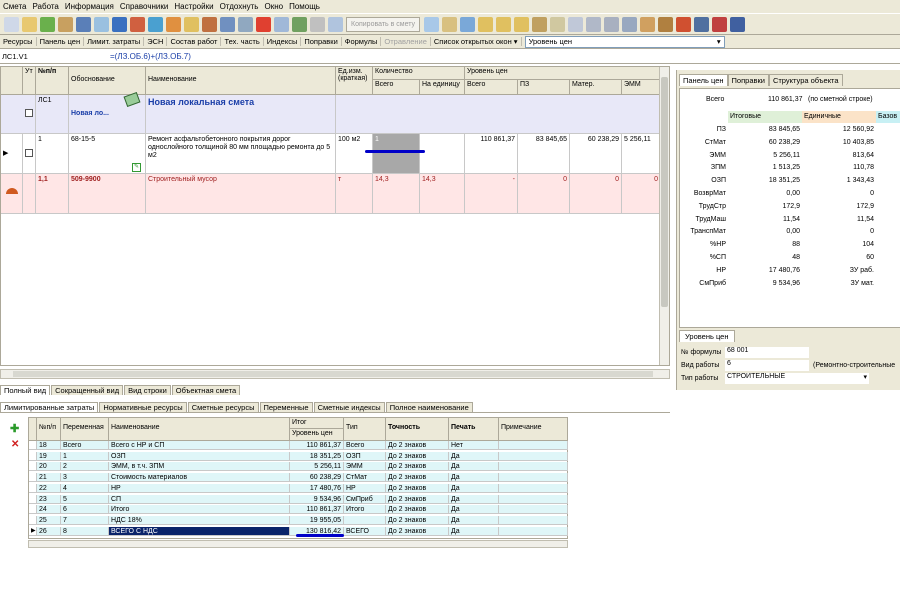 The width and height of the screenshot is (900, 590). What do you see at coordinates (85, 499) in the screenshot?
I see `brow-var: 5` at bounding box center [85, 499].